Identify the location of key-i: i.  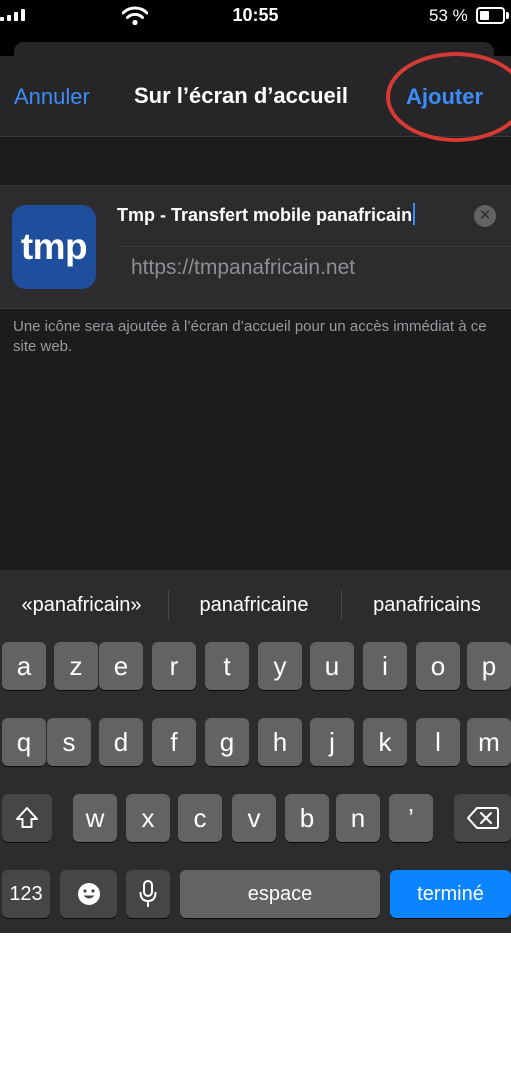
(385, 666).